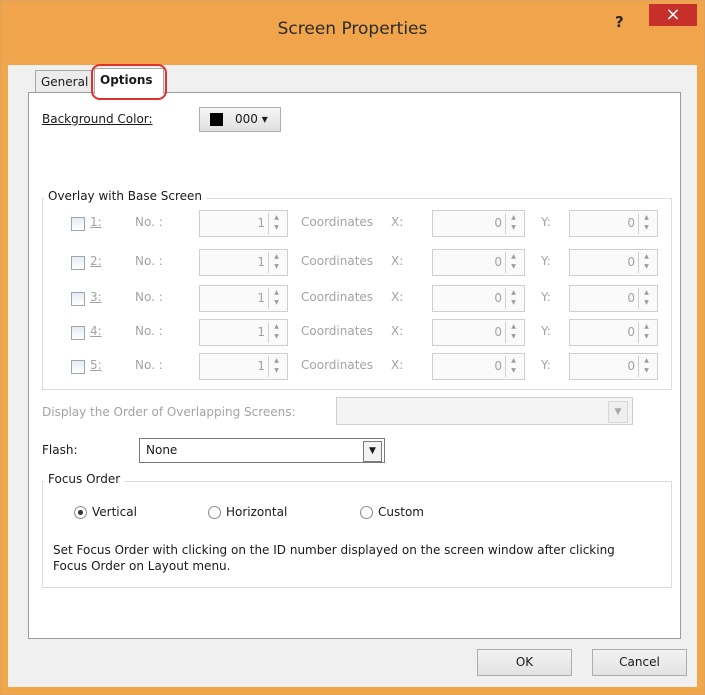 This screenshot has height=695, width=705. Describe the element at coordinates (352, 29) in the screenshot. I see `window-title: Screen Properties` at that location.